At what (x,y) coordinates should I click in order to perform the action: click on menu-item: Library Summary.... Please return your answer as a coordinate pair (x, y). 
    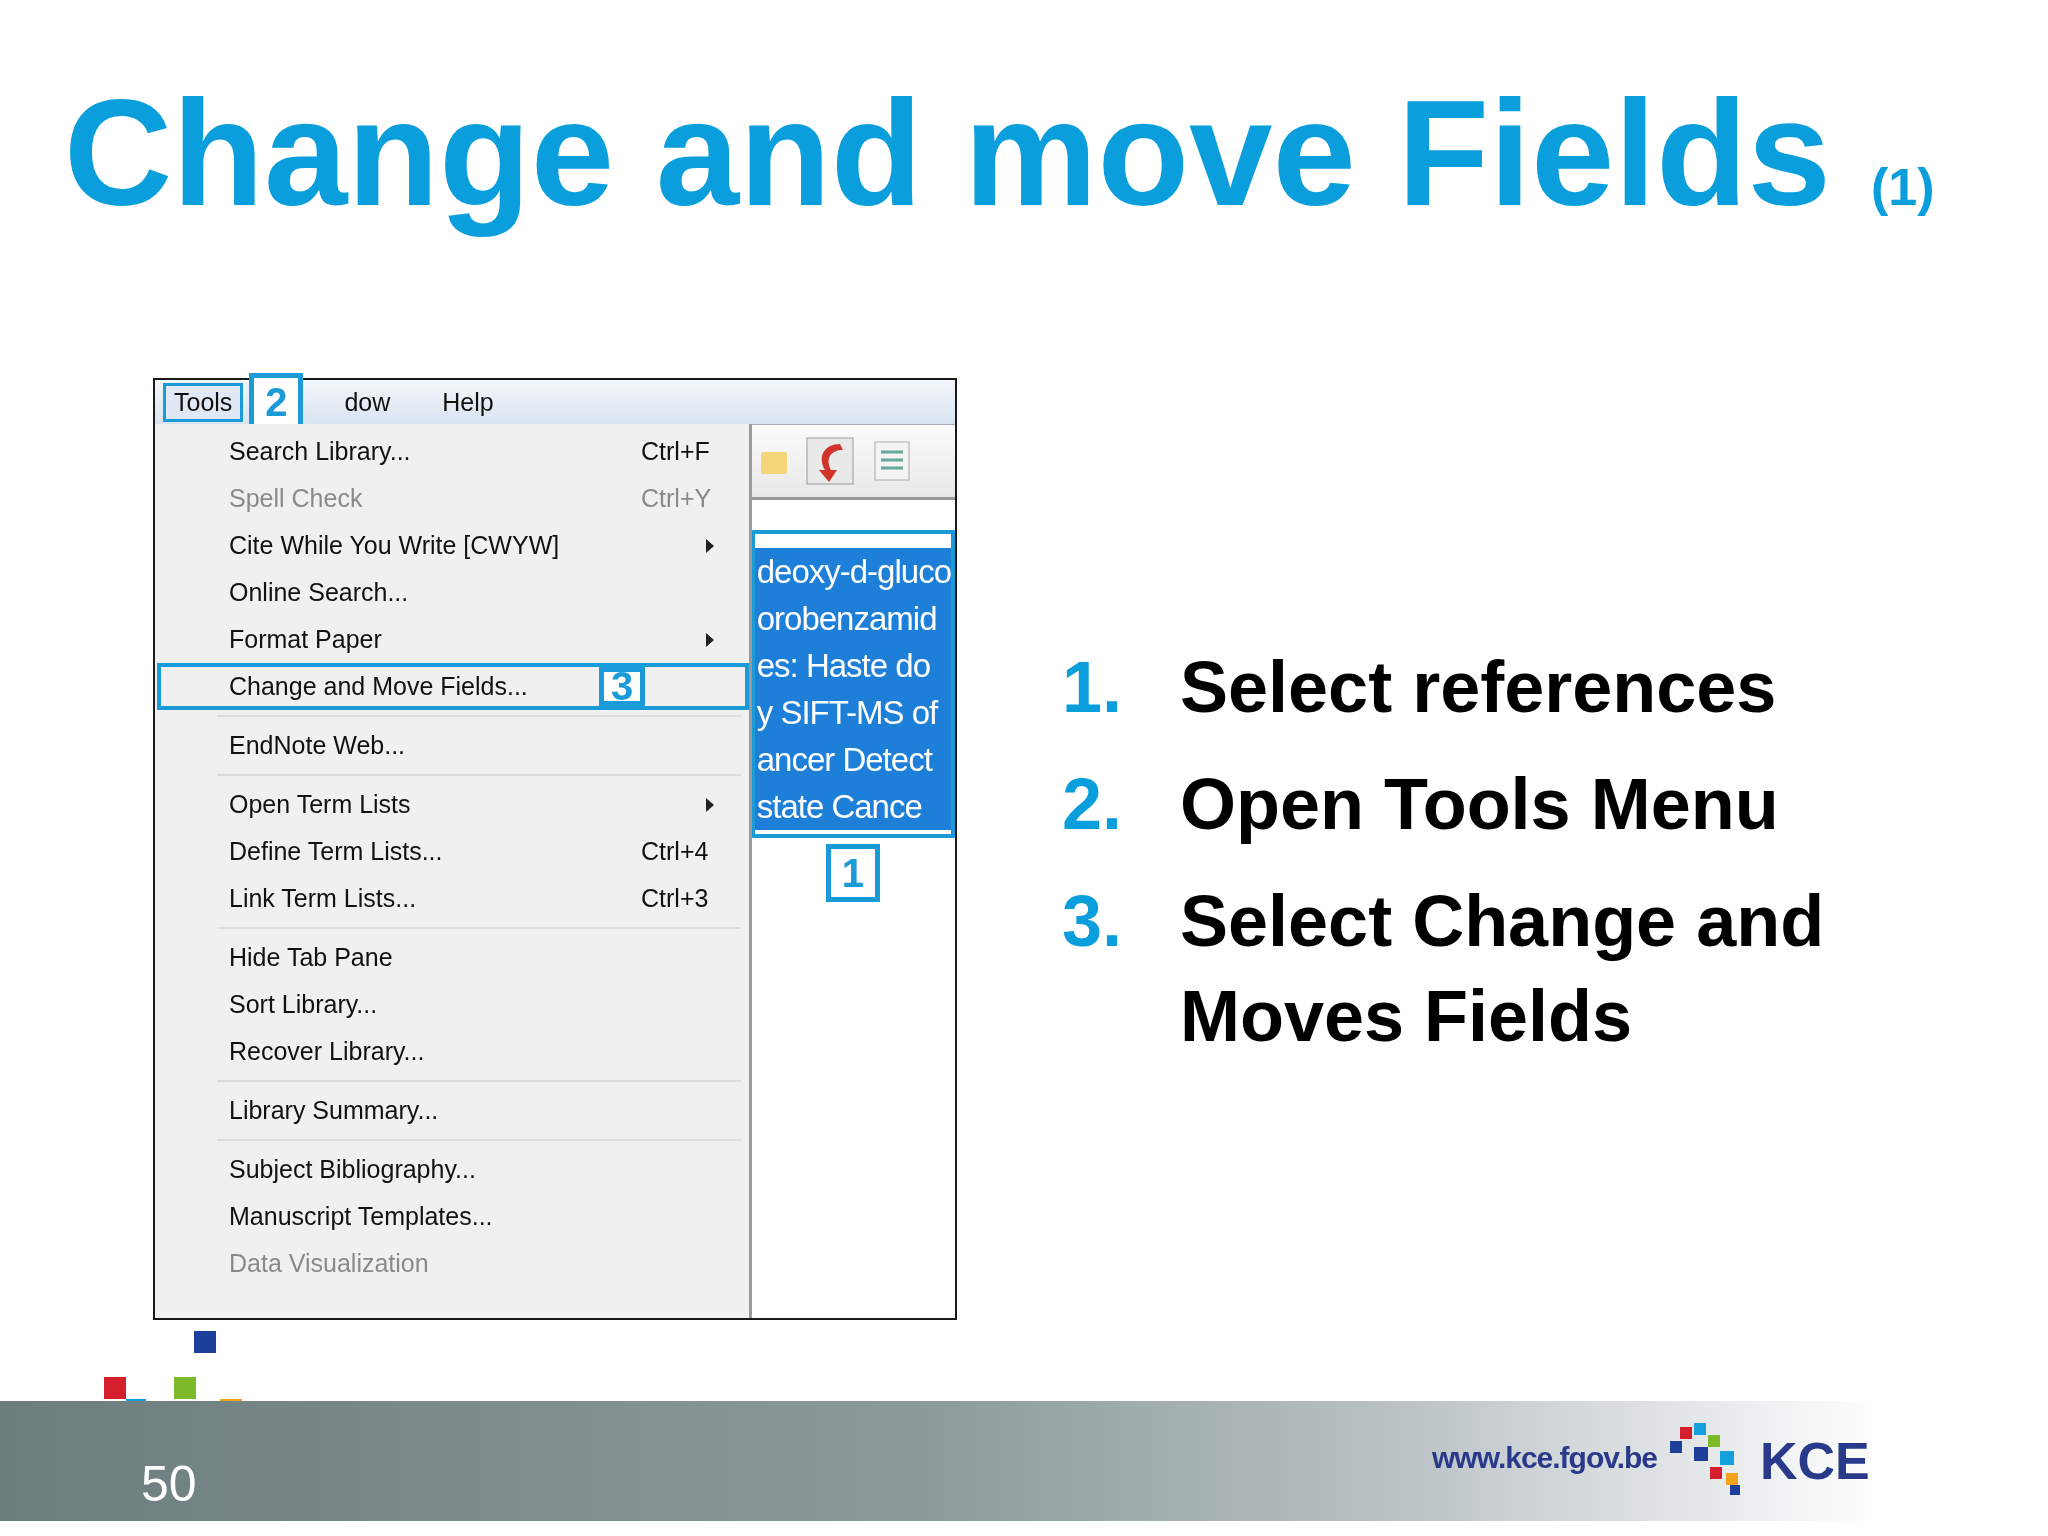
    Looking at the image, I should click on (453, 1110).